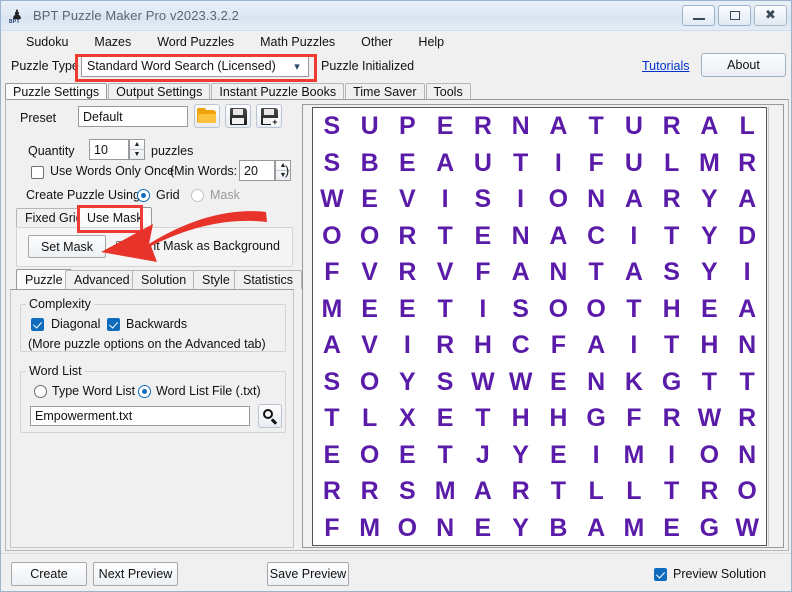 This screenshot has height=592, width=792. Describe the element at coordinates (113, 324) in the screenshot. I see `backwards-checkbox` at that location.